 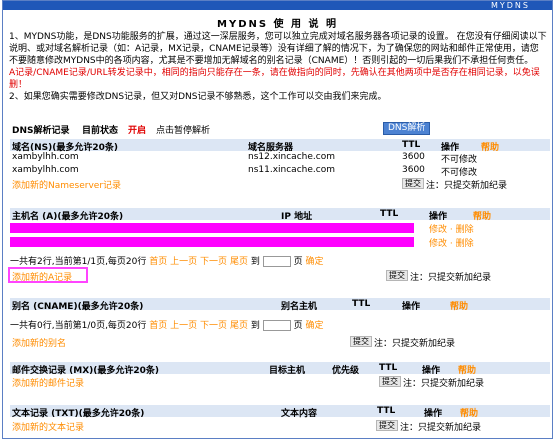 What do you see at coordinates (183, 262) in the screenshot?
I see `a-pager-prev: 上一页` at bounding box center [183, 262].